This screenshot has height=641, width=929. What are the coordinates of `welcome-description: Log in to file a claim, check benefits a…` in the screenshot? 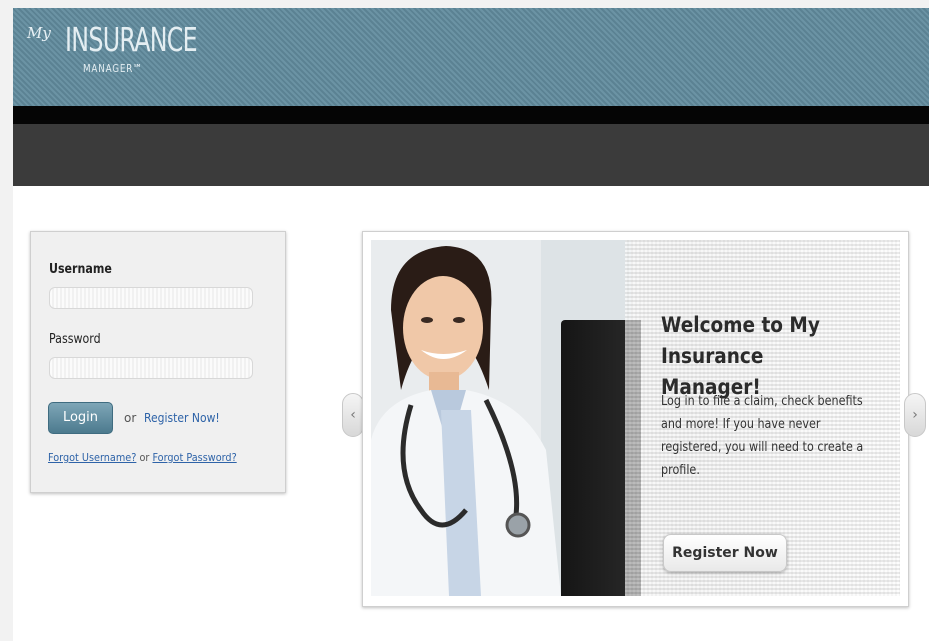 It's located at (762, 436).